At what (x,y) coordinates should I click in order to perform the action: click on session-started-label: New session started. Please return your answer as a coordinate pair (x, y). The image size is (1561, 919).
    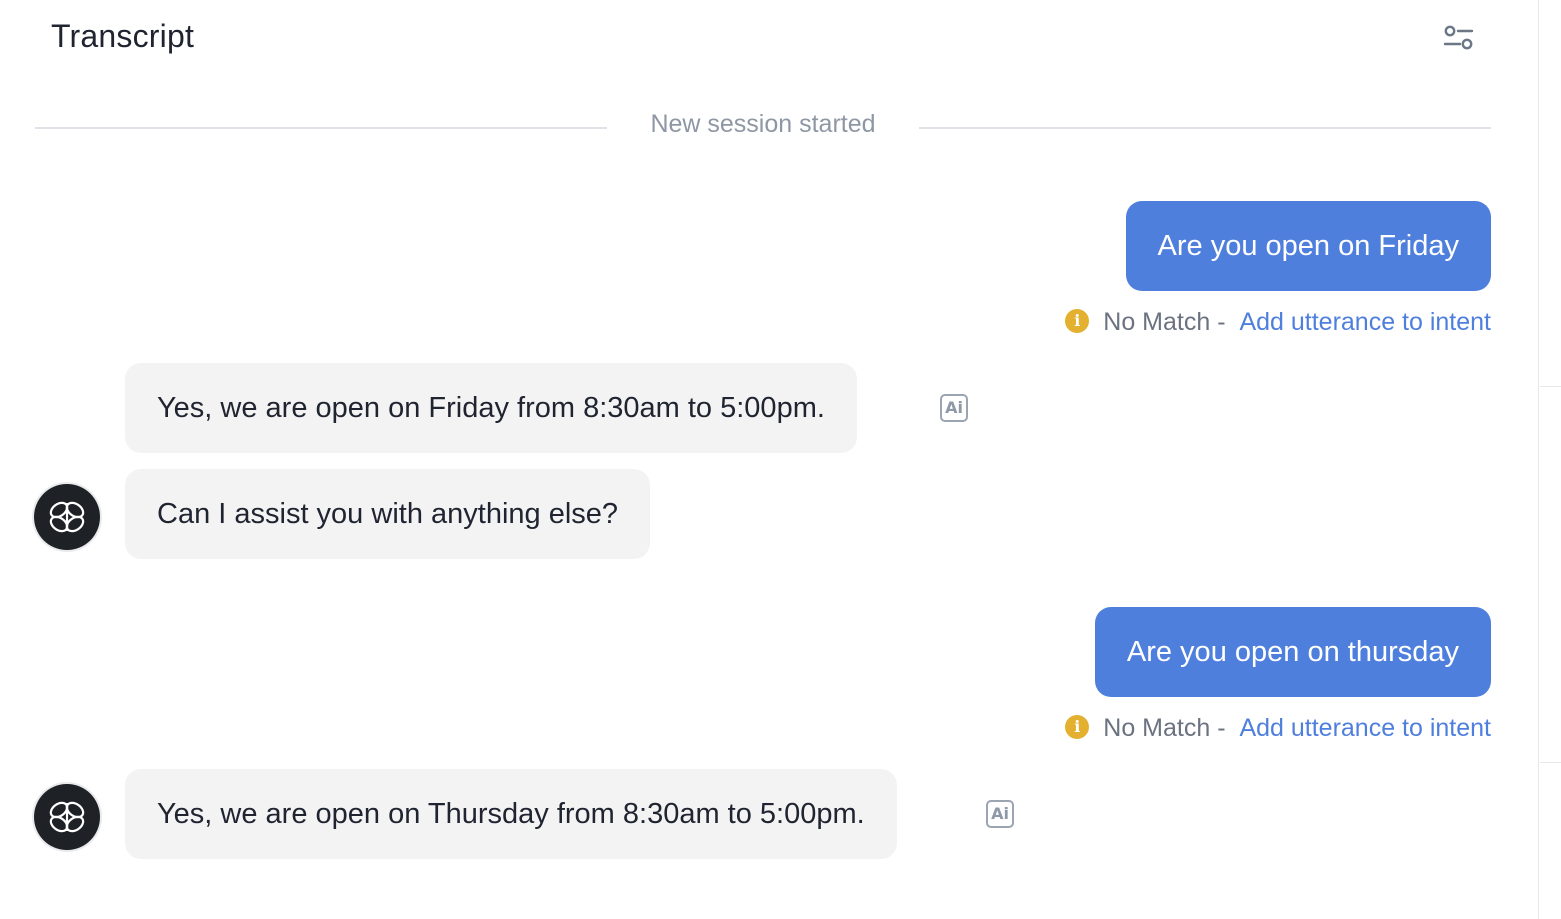
    Looking at the image, I should click on (763, 124).